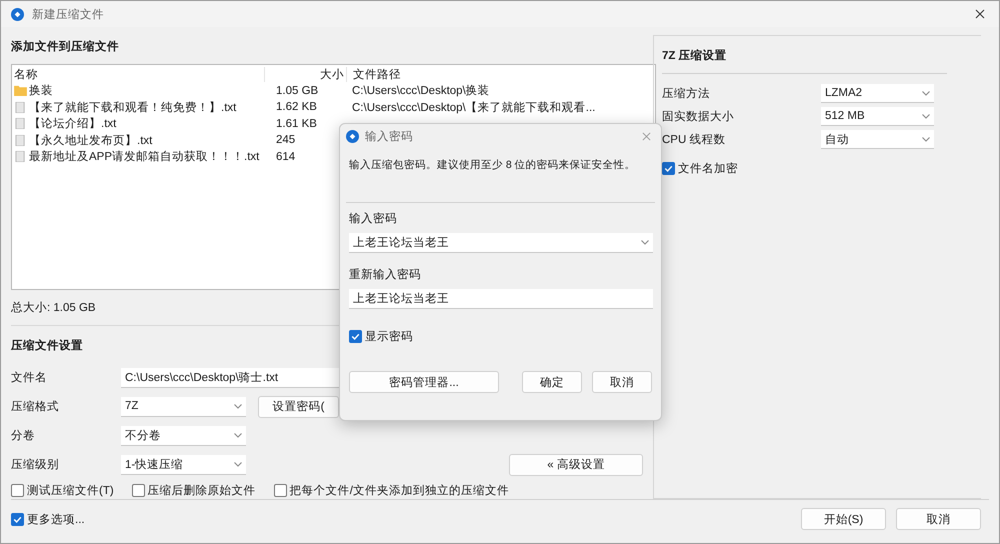 The width and height of the screenshot is (1000, 544). What do you see at coordinates (877, 116) in the screenshot?
I see `dropdown: 512 MB` at bounding box center [877, 116].